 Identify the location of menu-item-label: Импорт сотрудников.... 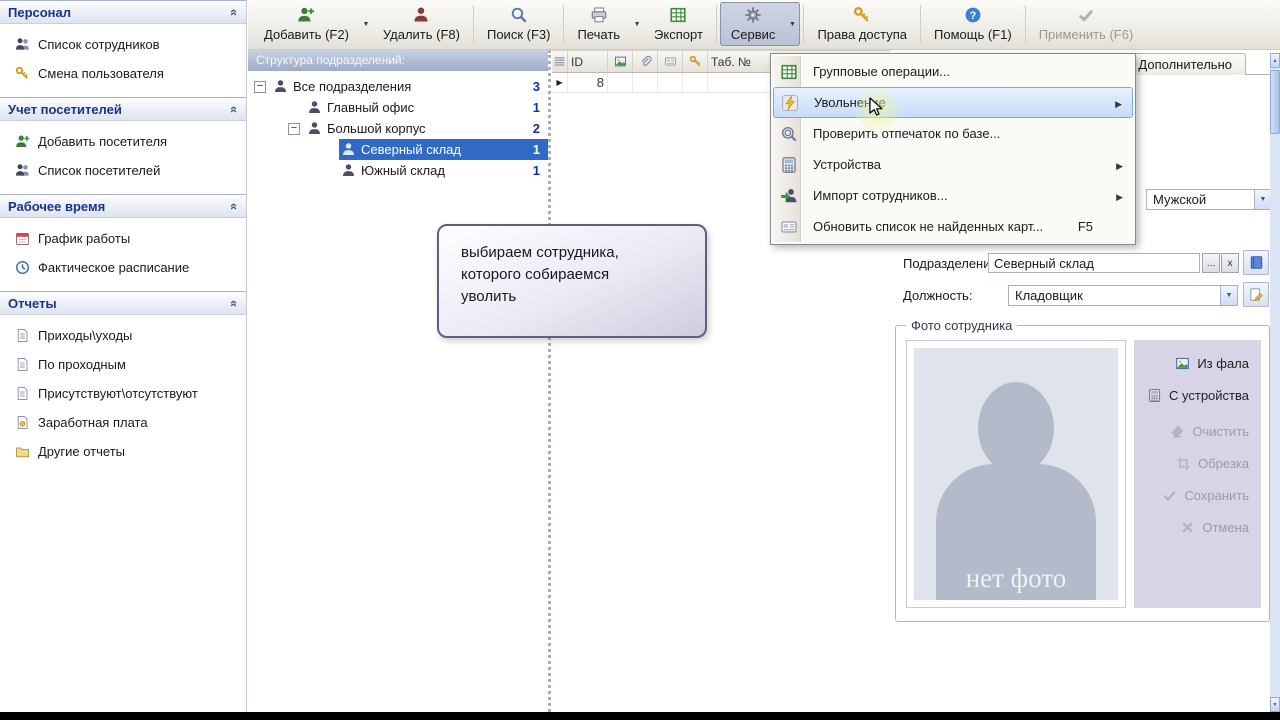
(880, 195).